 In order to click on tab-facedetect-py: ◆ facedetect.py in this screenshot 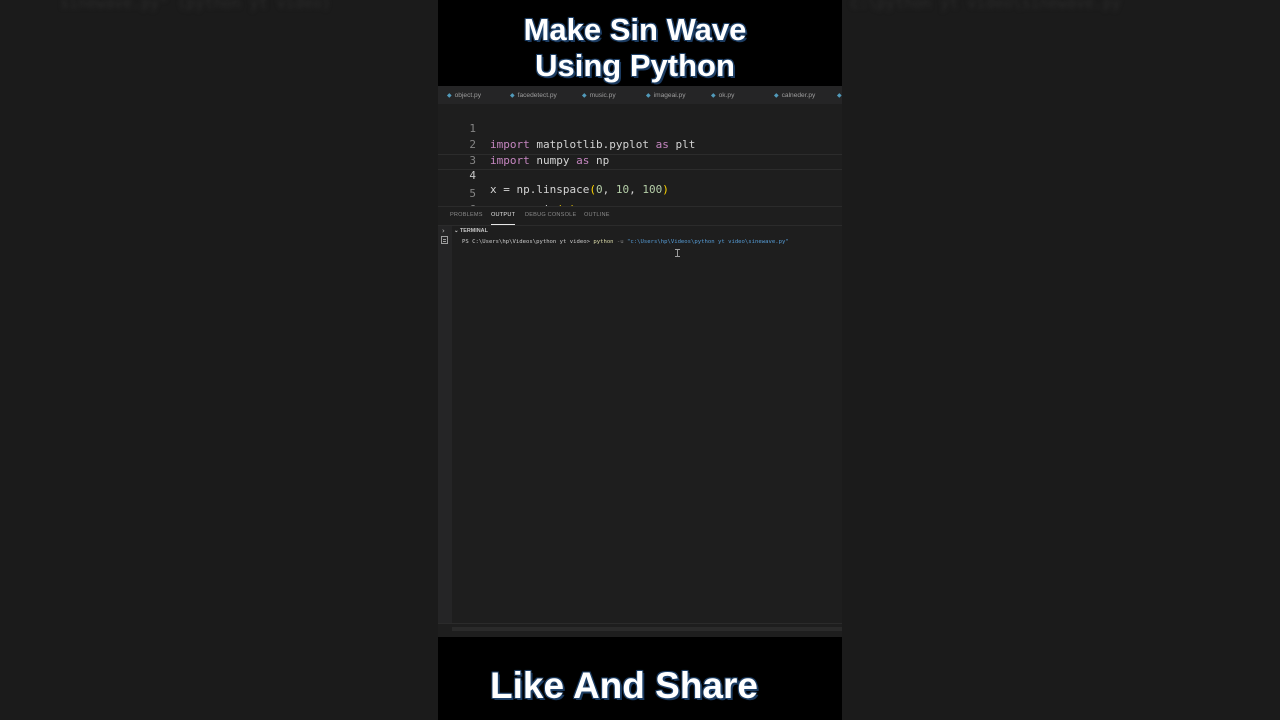, I will do `click(533, 95)`.